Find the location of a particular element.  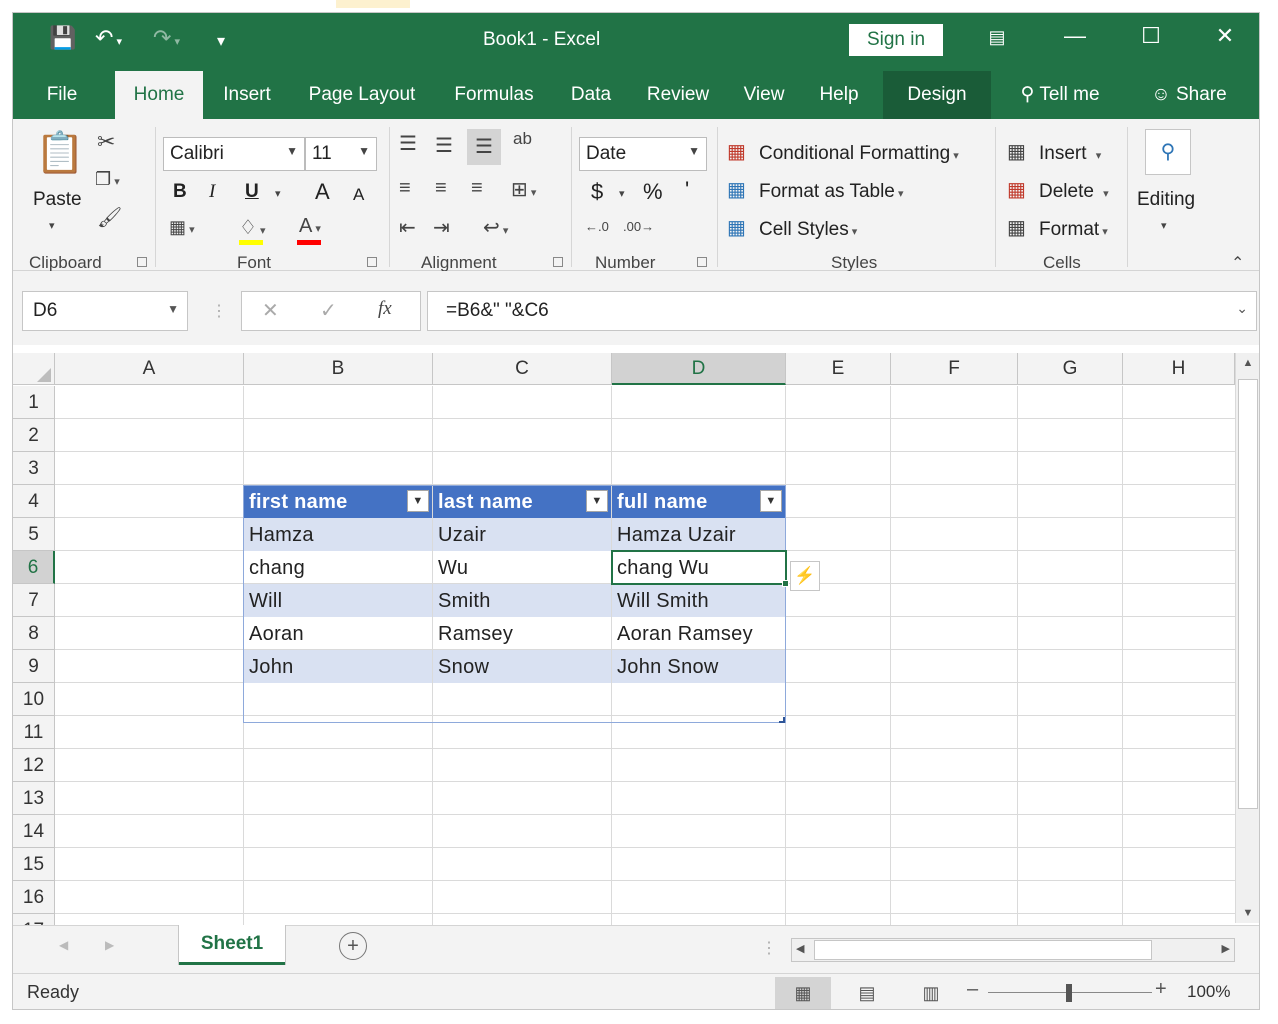

borders-icon: ▦ ▾ is located at coordinates (182, 227).